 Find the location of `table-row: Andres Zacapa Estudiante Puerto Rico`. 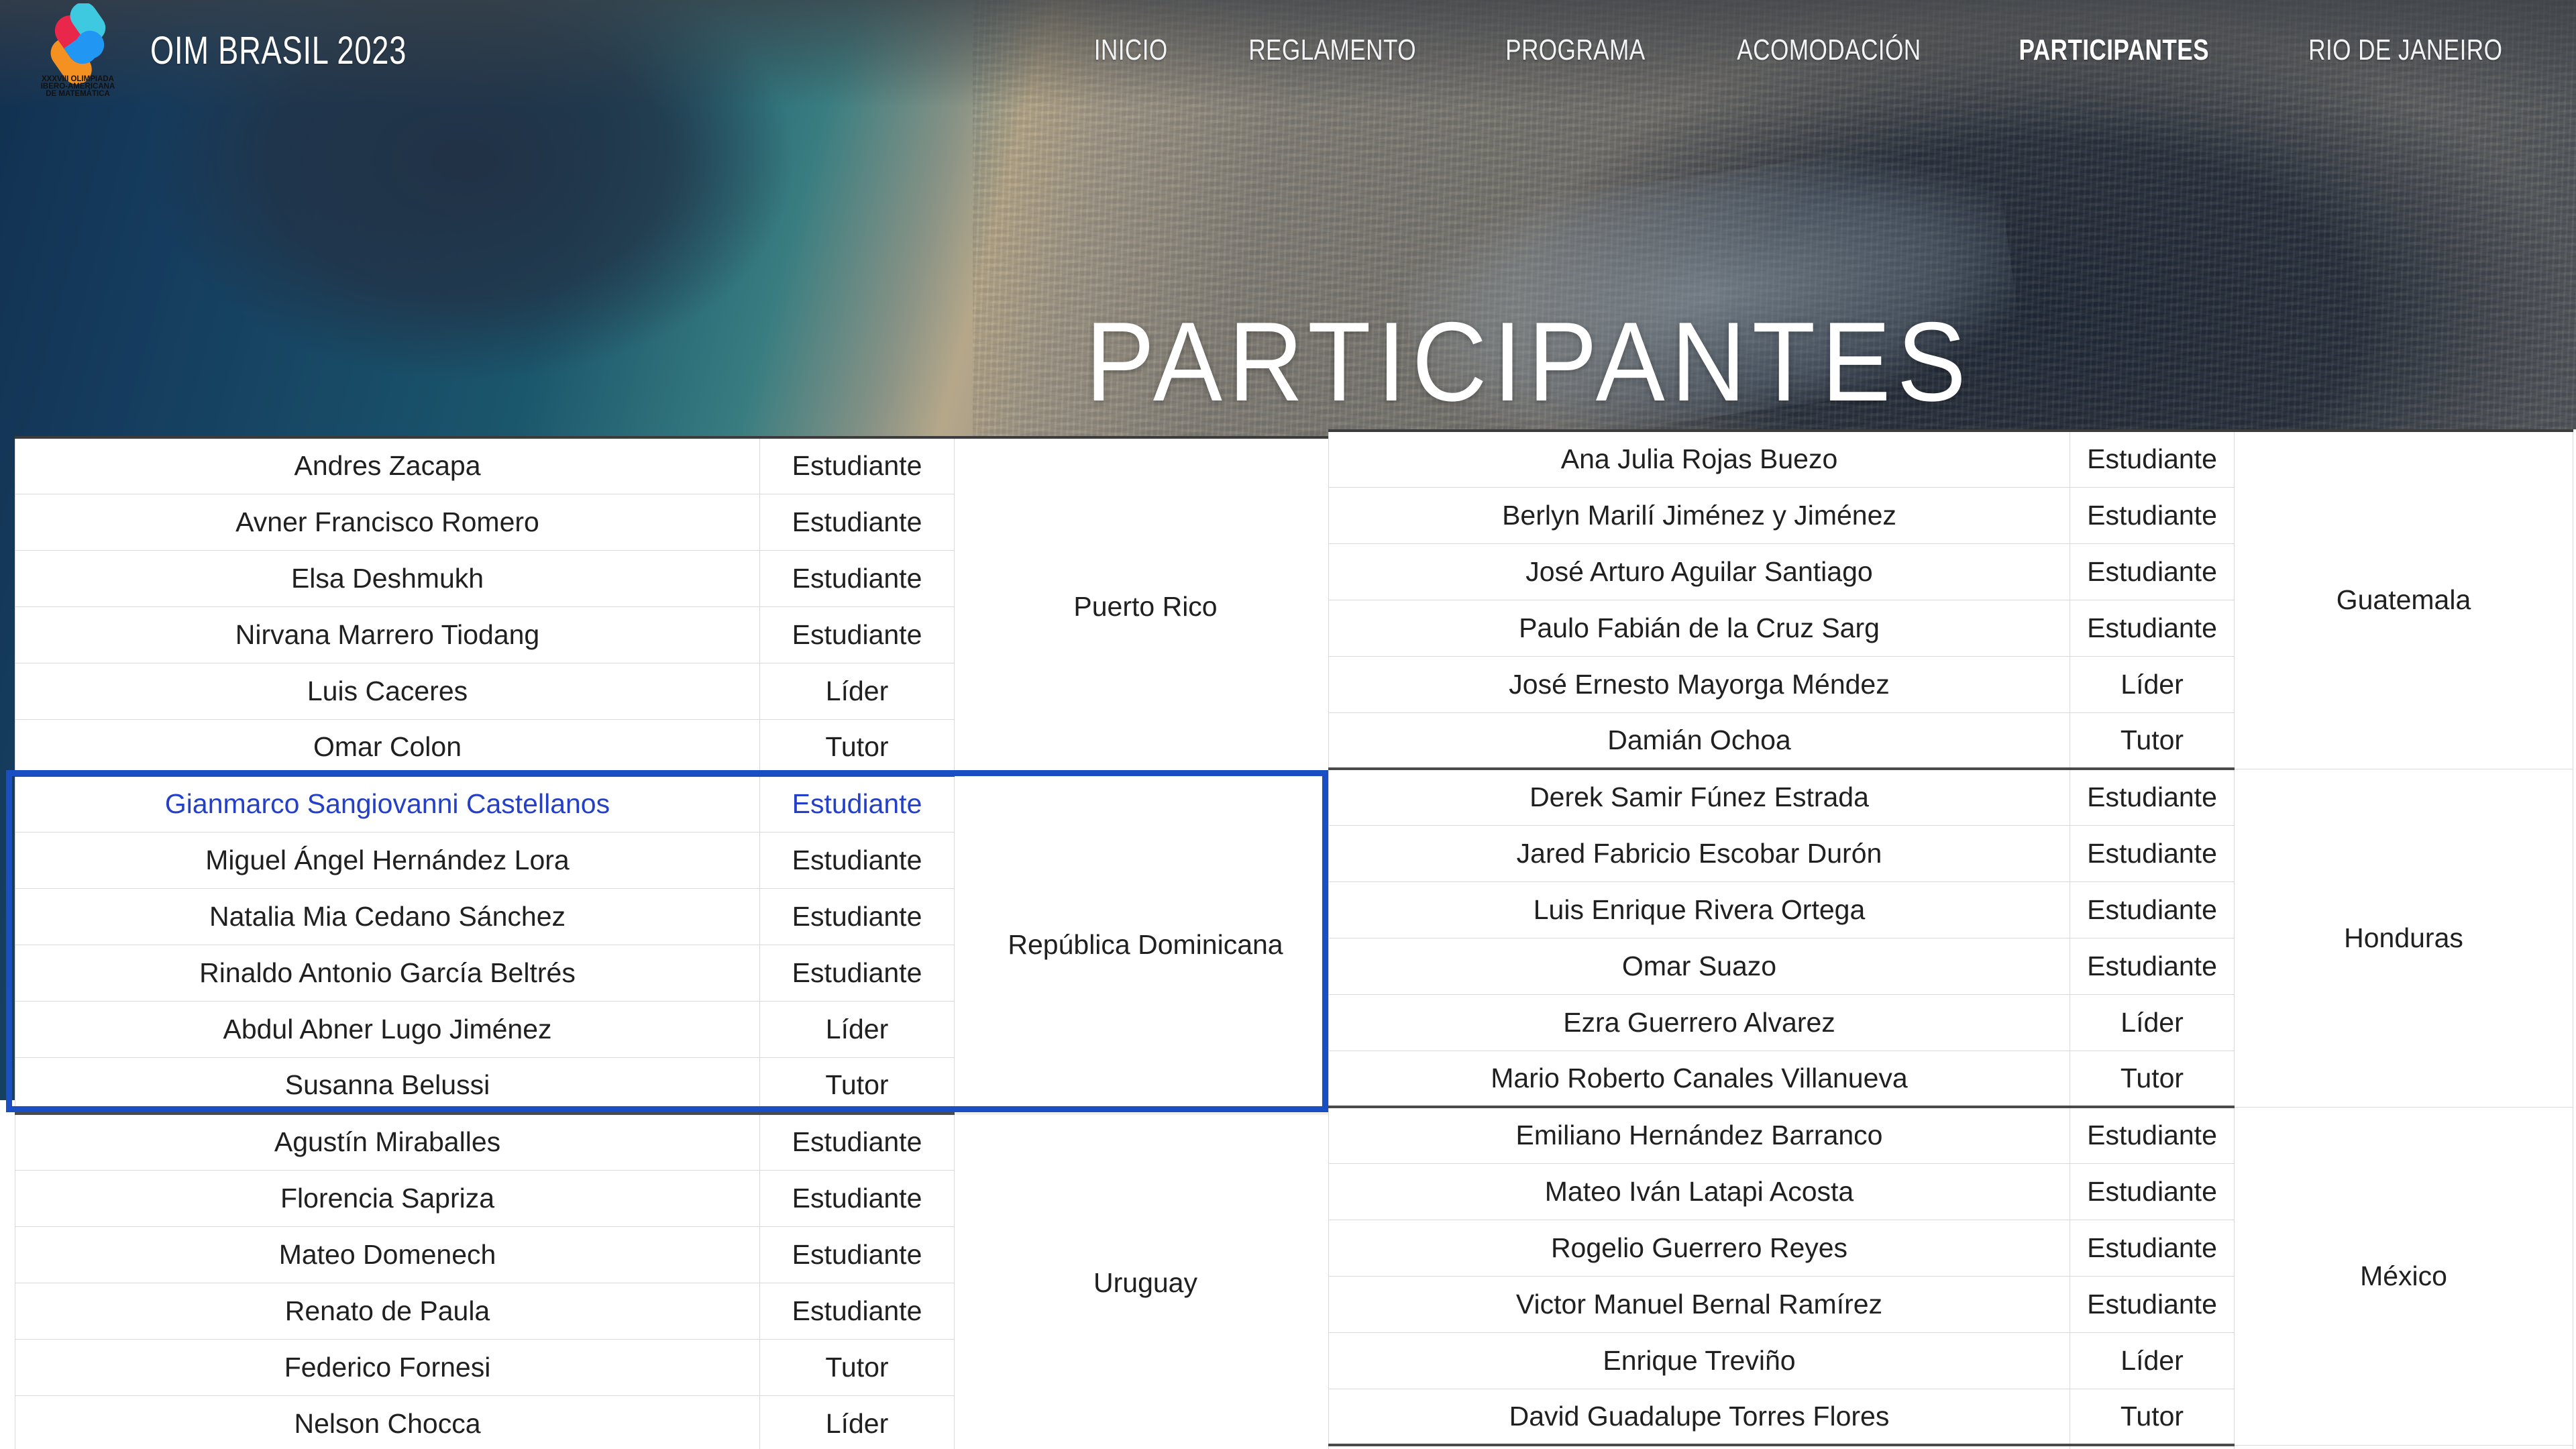

table-row: Andres Zacapa Estudiante Puerto Rico is located at coordinates (676, 606).